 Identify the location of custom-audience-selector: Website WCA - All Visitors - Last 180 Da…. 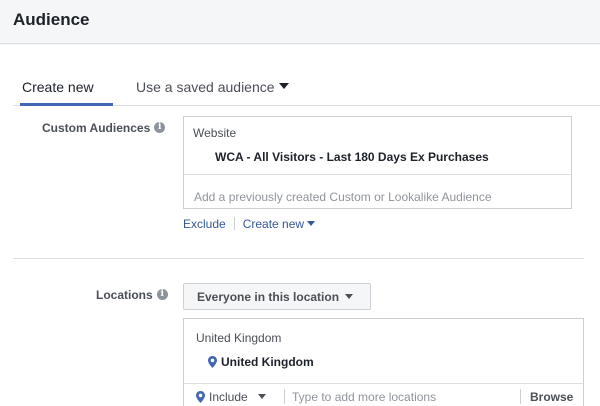
(377, 162).